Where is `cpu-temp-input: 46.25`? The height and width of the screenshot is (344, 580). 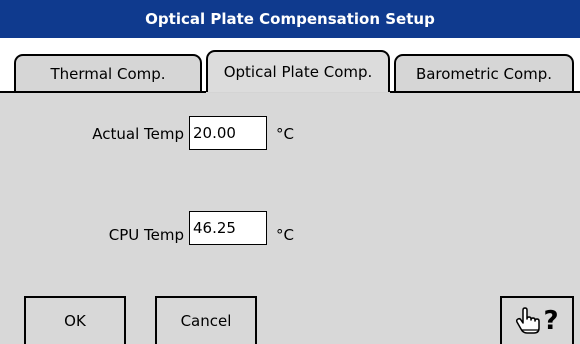
cpu-temp-input: 46.25 is located at coordinates (228, 228).